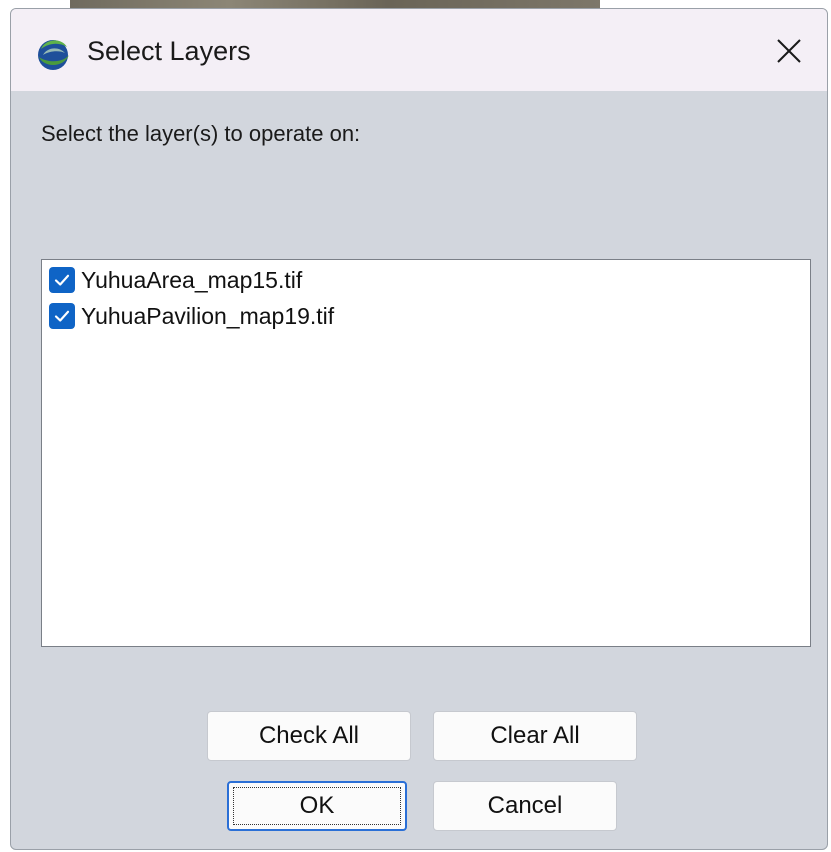  I want to click on list-item-layer-1: YuhuaArea_map15.tif, so click(175, 280).